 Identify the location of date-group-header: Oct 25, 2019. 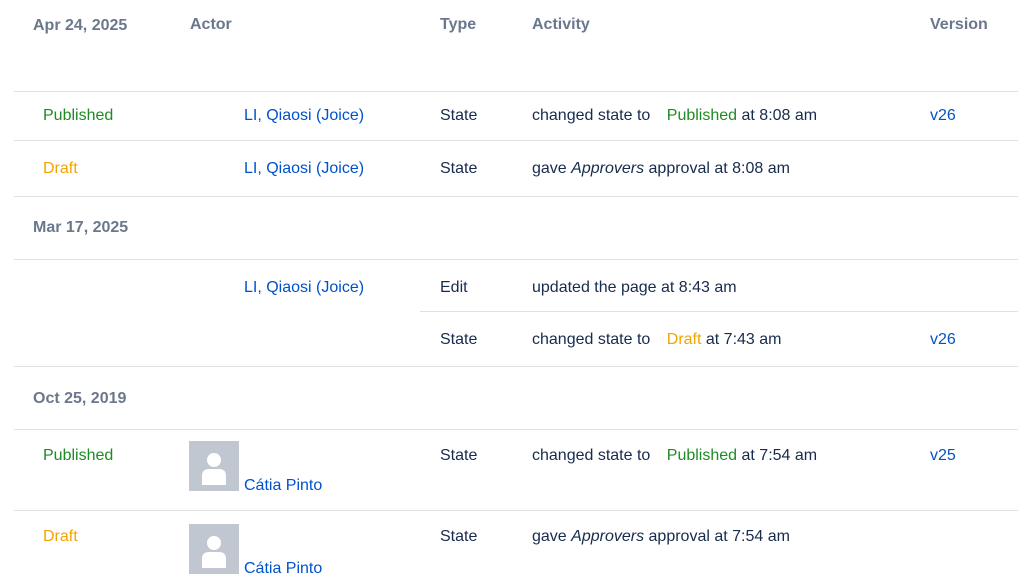
(80, 398).